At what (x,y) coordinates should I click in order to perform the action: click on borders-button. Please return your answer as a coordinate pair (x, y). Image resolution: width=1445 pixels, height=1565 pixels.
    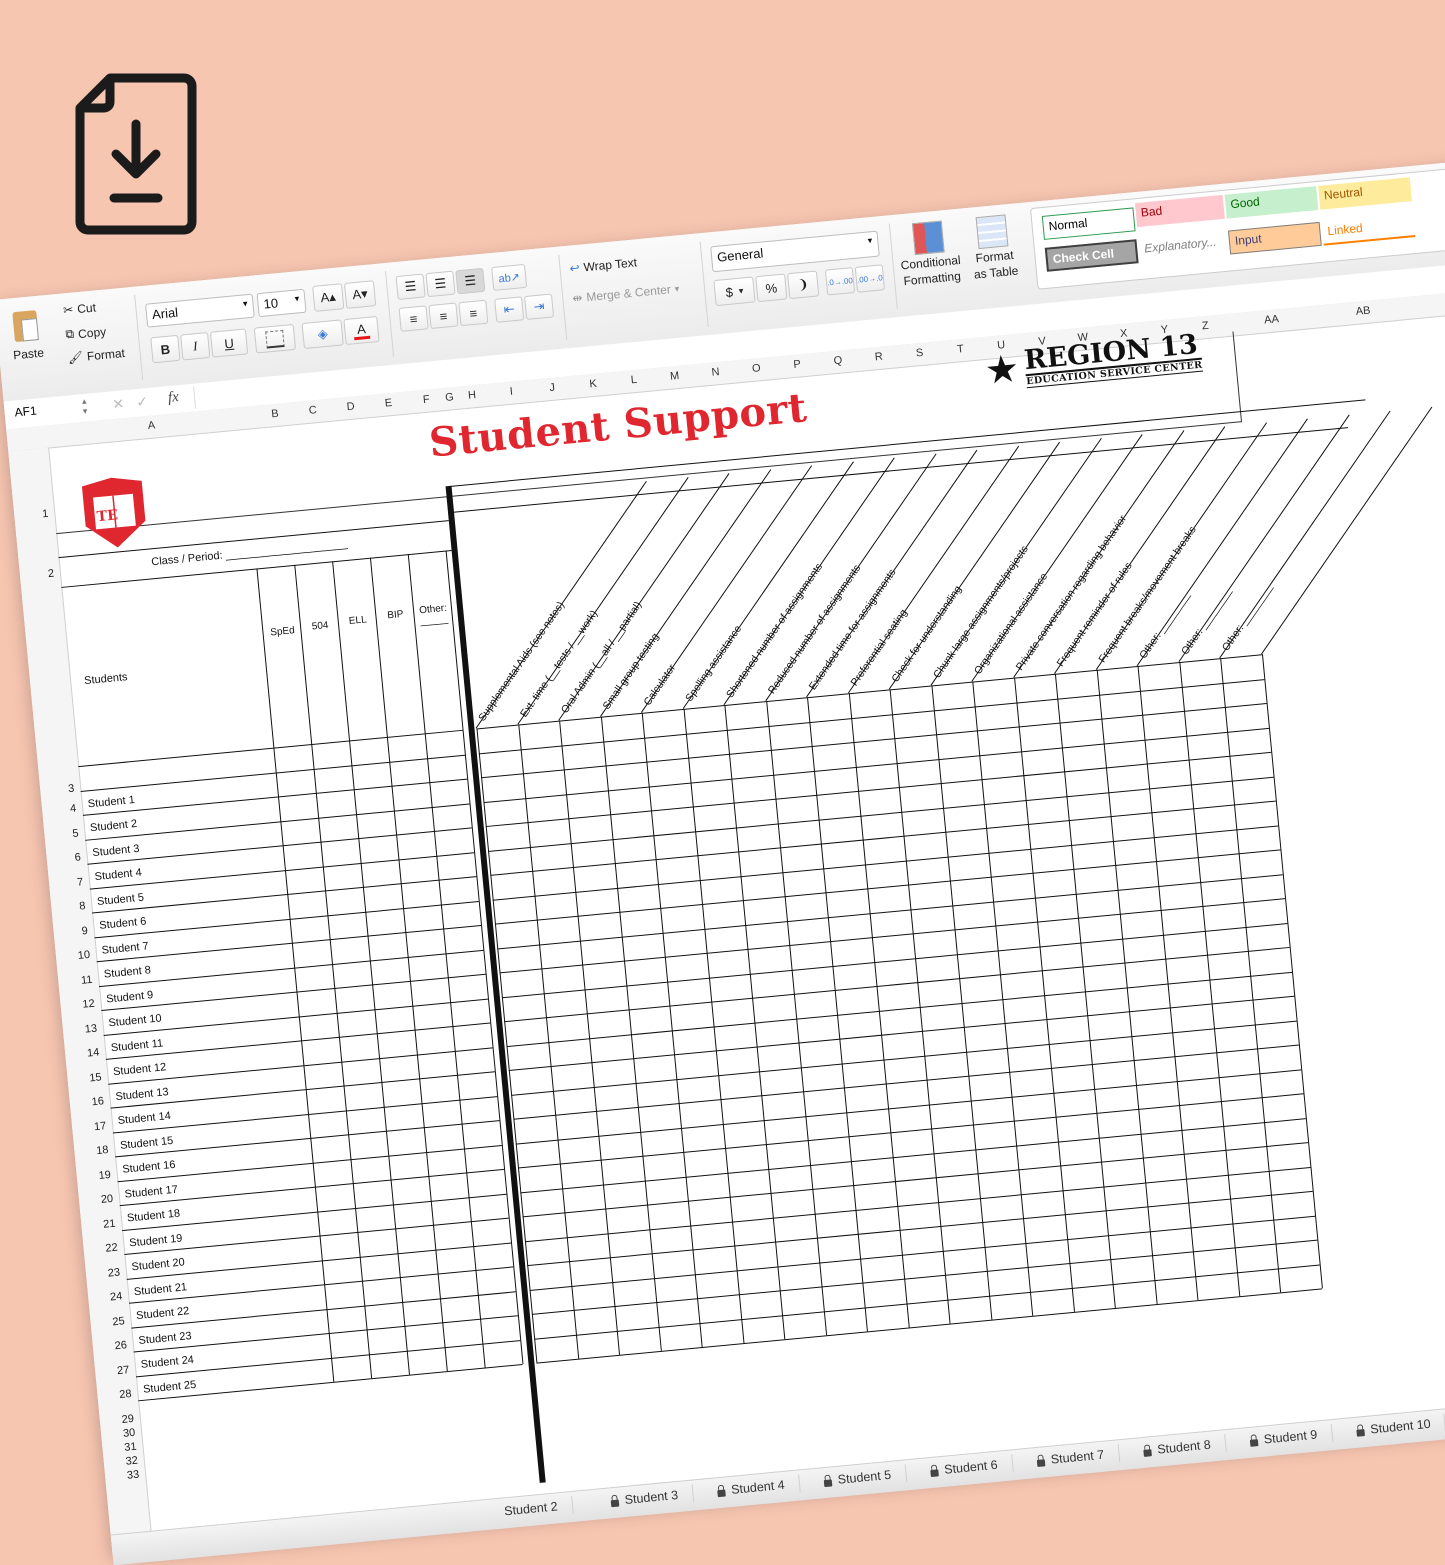
    Looking at the image, I should click on (275, 338).